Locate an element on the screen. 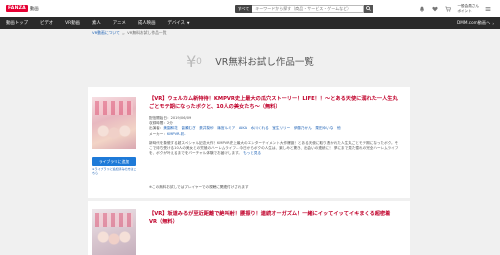  user-menu: 一般会員さん ポイント is located at coordinates (468, 8).